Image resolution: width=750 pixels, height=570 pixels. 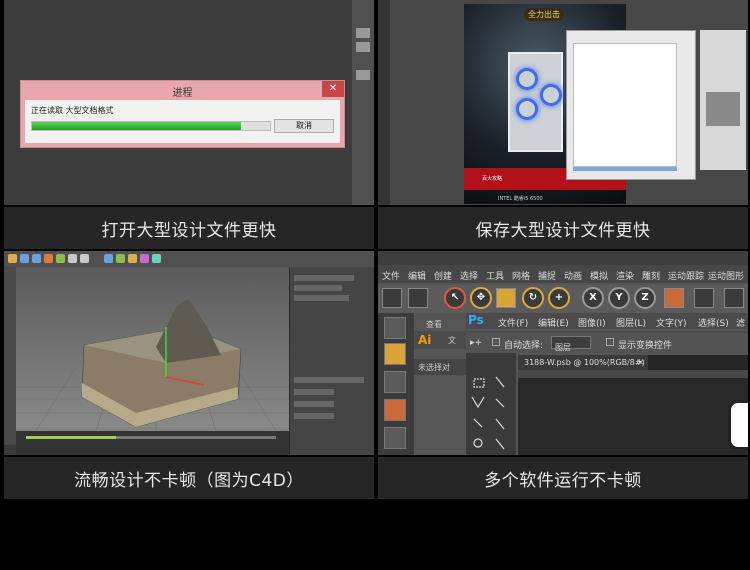 What do you see at coordinates (495, 275) in the screenshot?
I see `menu-item: 工具` at bounding box center [495, 275].